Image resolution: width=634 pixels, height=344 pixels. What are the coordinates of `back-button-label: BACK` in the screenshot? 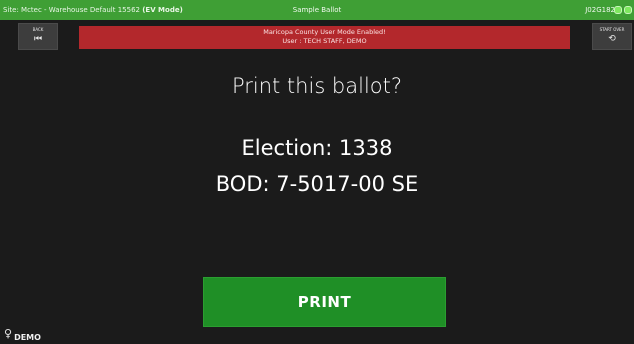 It's located at (38, 29).